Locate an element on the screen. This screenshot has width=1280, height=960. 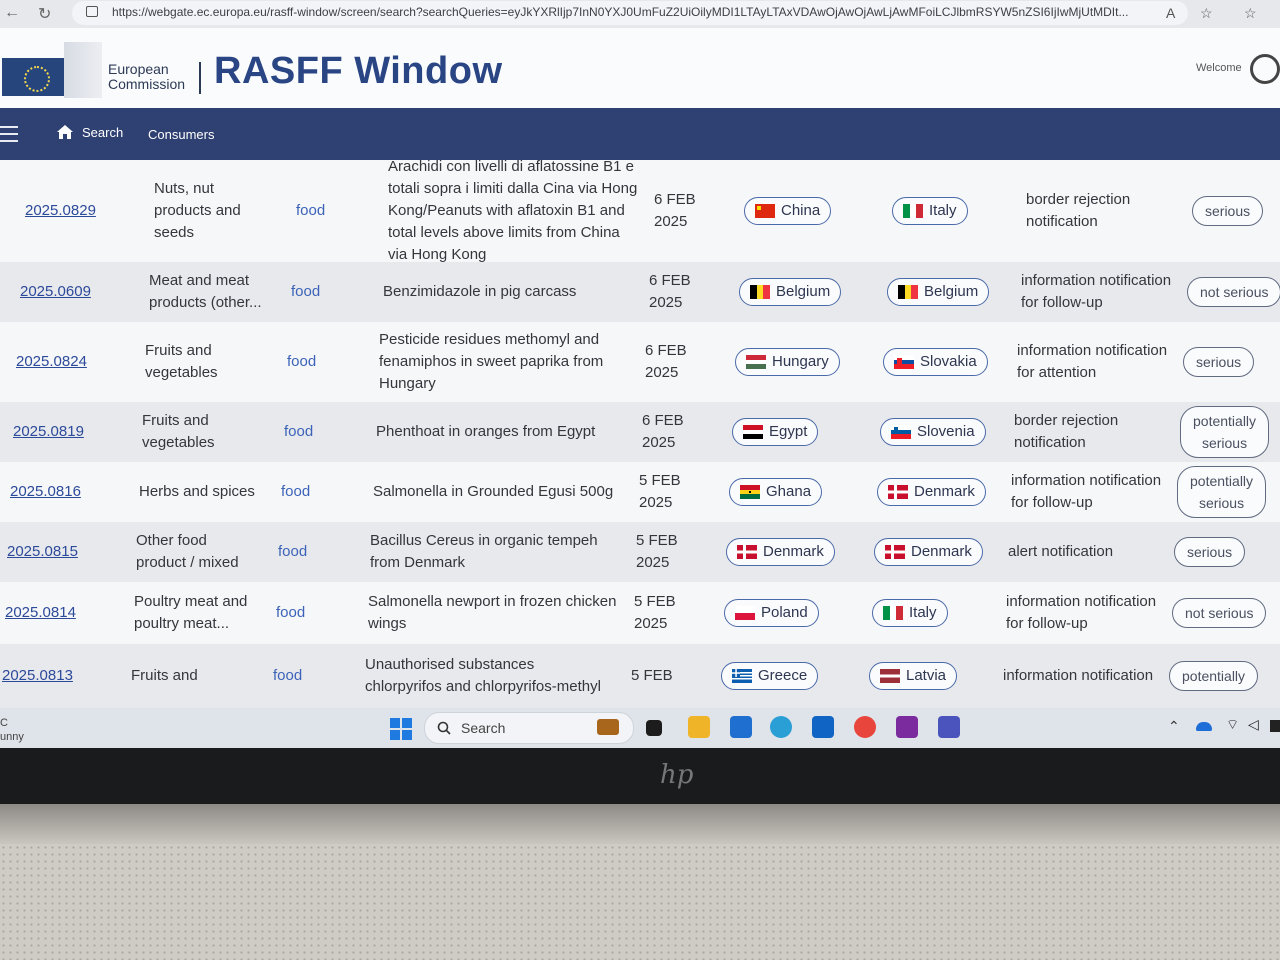
notifying-country-pill: Belgium is located at coordinates (938, 292).